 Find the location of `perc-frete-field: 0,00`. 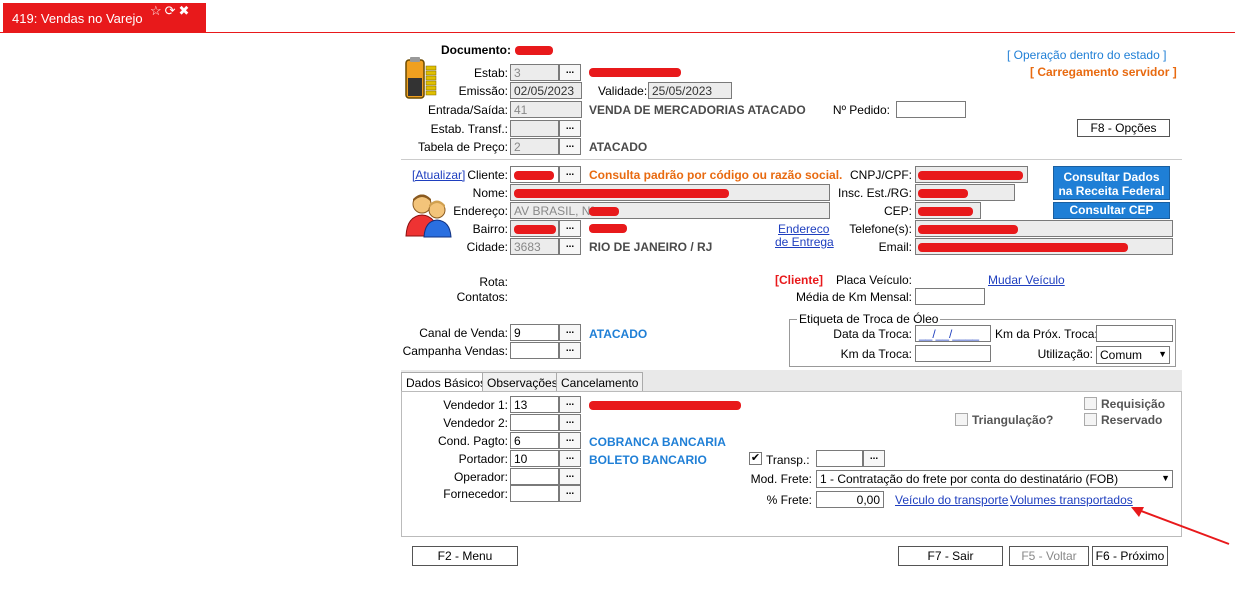

perc-frete-field: 0,00 is located at coordinates (850, 499).